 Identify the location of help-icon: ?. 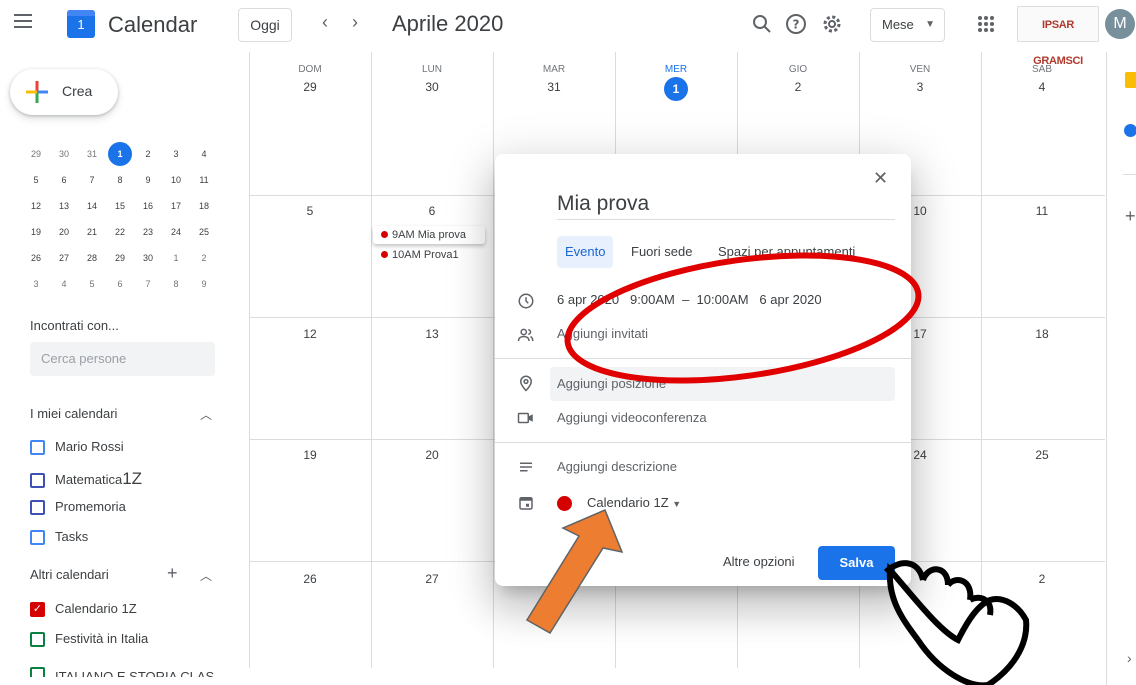
(796, 24).